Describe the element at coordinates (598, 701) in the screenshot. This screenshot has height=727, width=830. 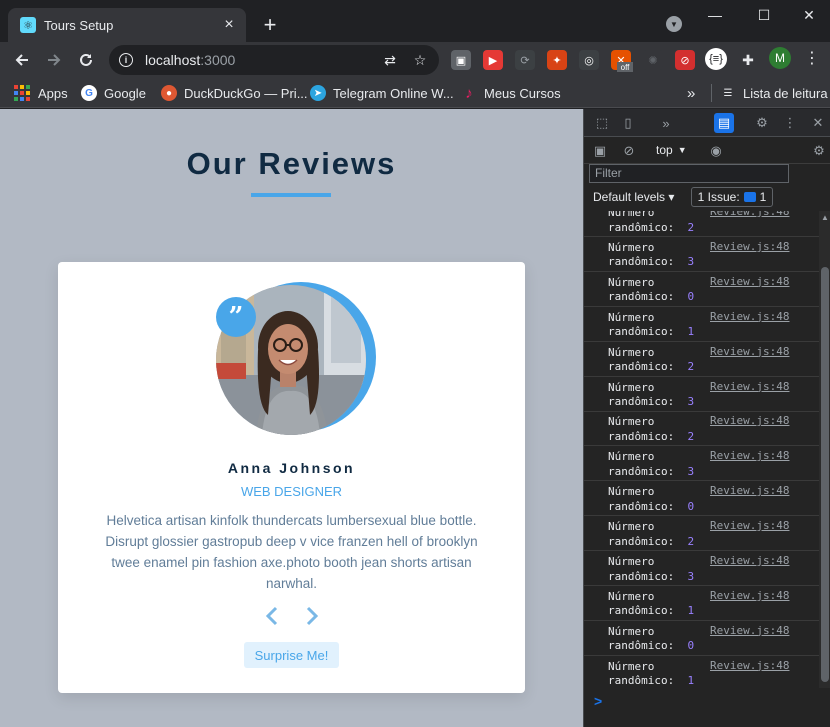
I see `console-prompt: >` at that location.